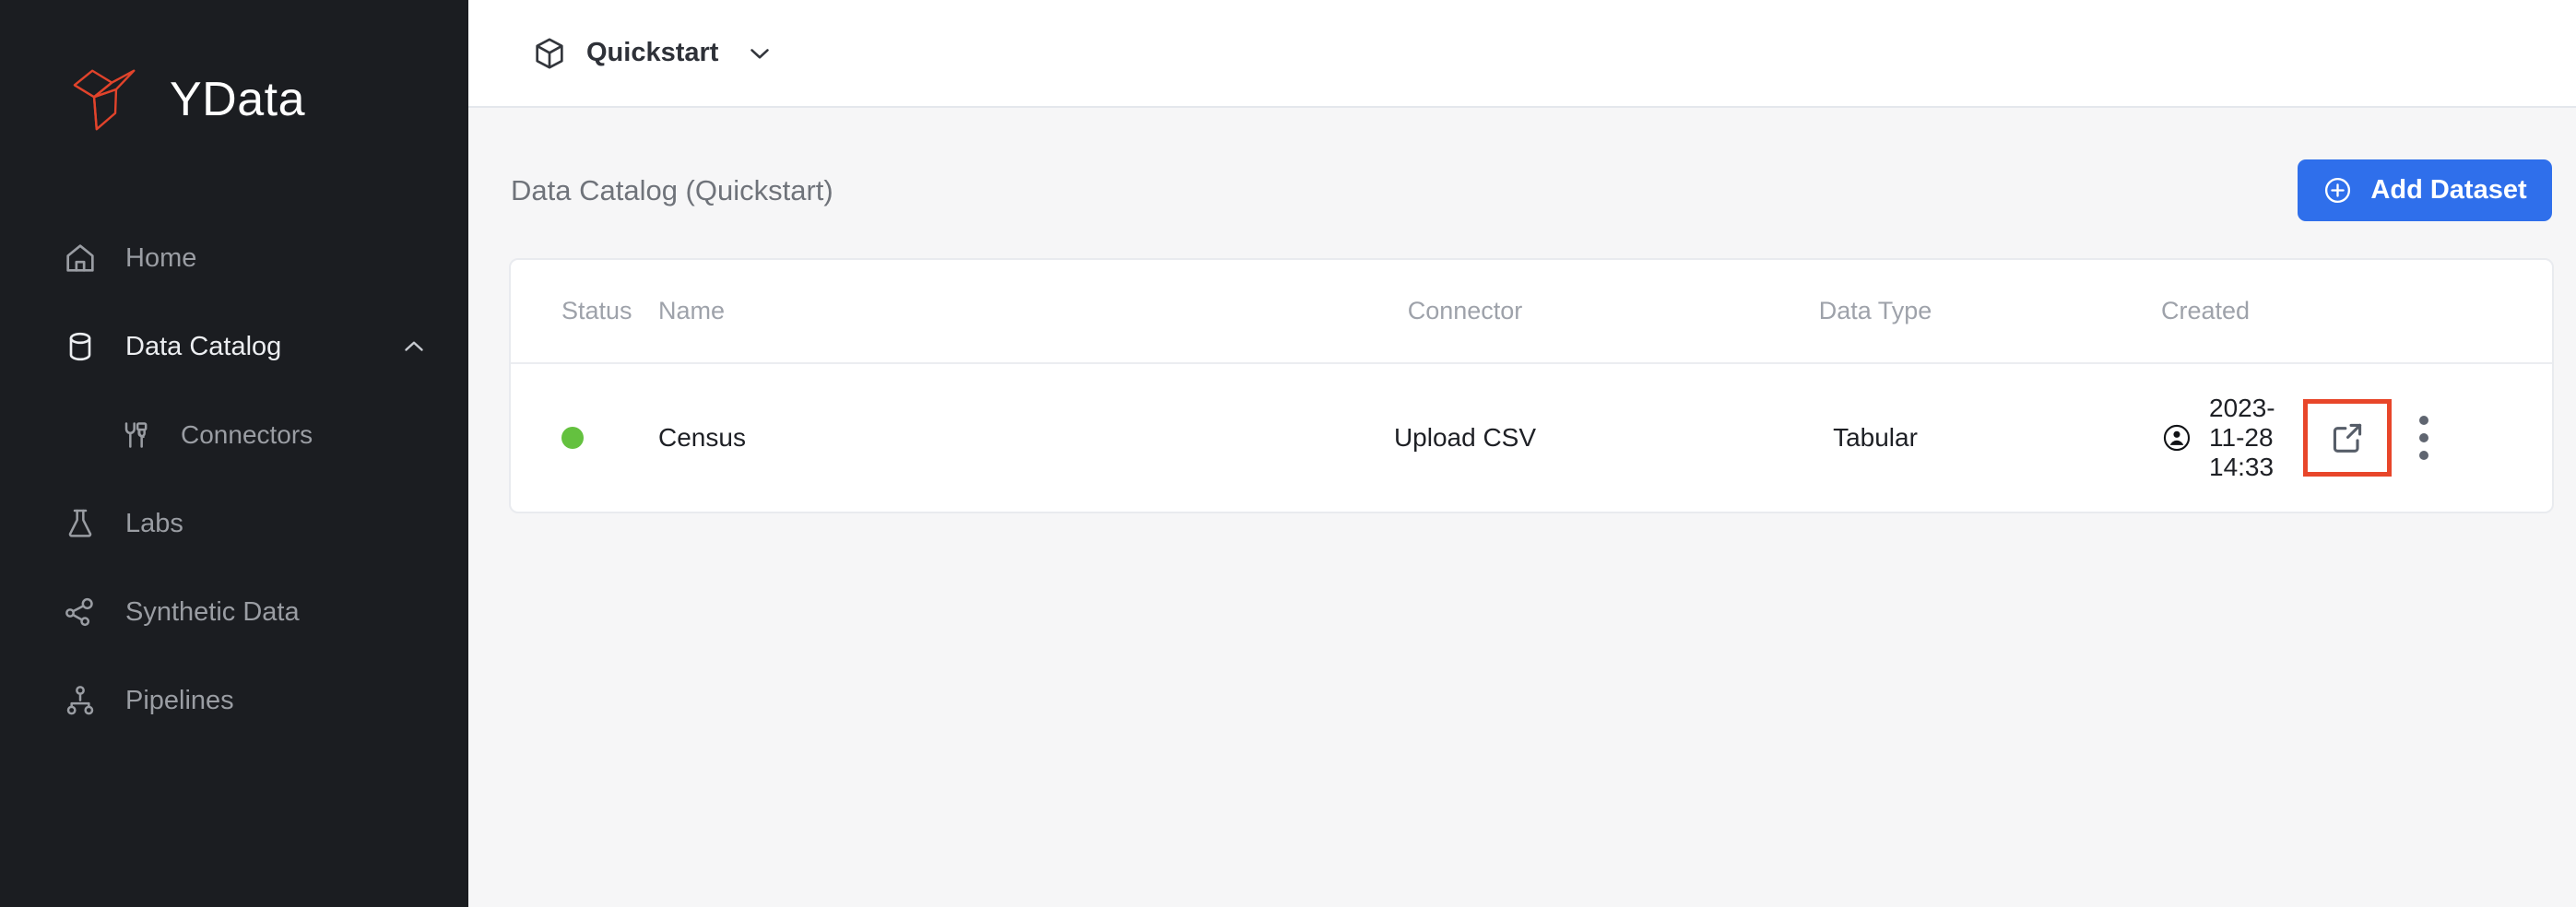  Describe the element at coordinates (549, 54) in the screenshot. I see `cube-icon` at that location.